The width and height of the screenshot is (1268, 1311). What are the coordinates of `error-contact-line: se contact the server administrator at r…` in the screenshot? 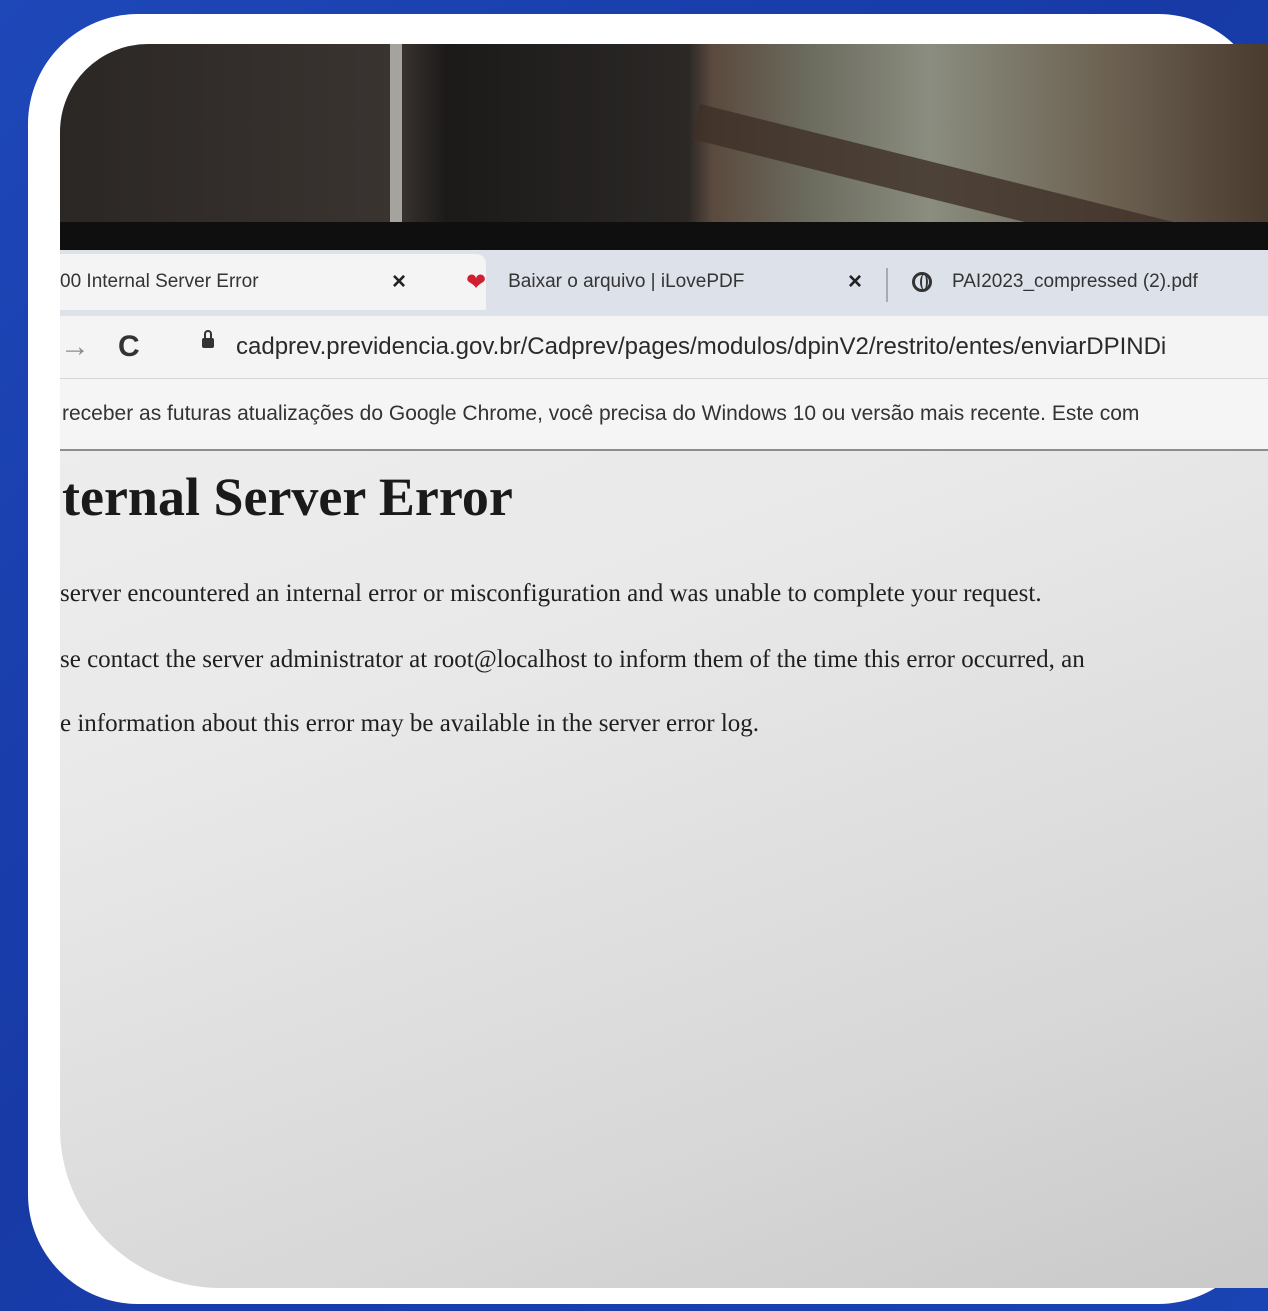 It's located at (572, 659).